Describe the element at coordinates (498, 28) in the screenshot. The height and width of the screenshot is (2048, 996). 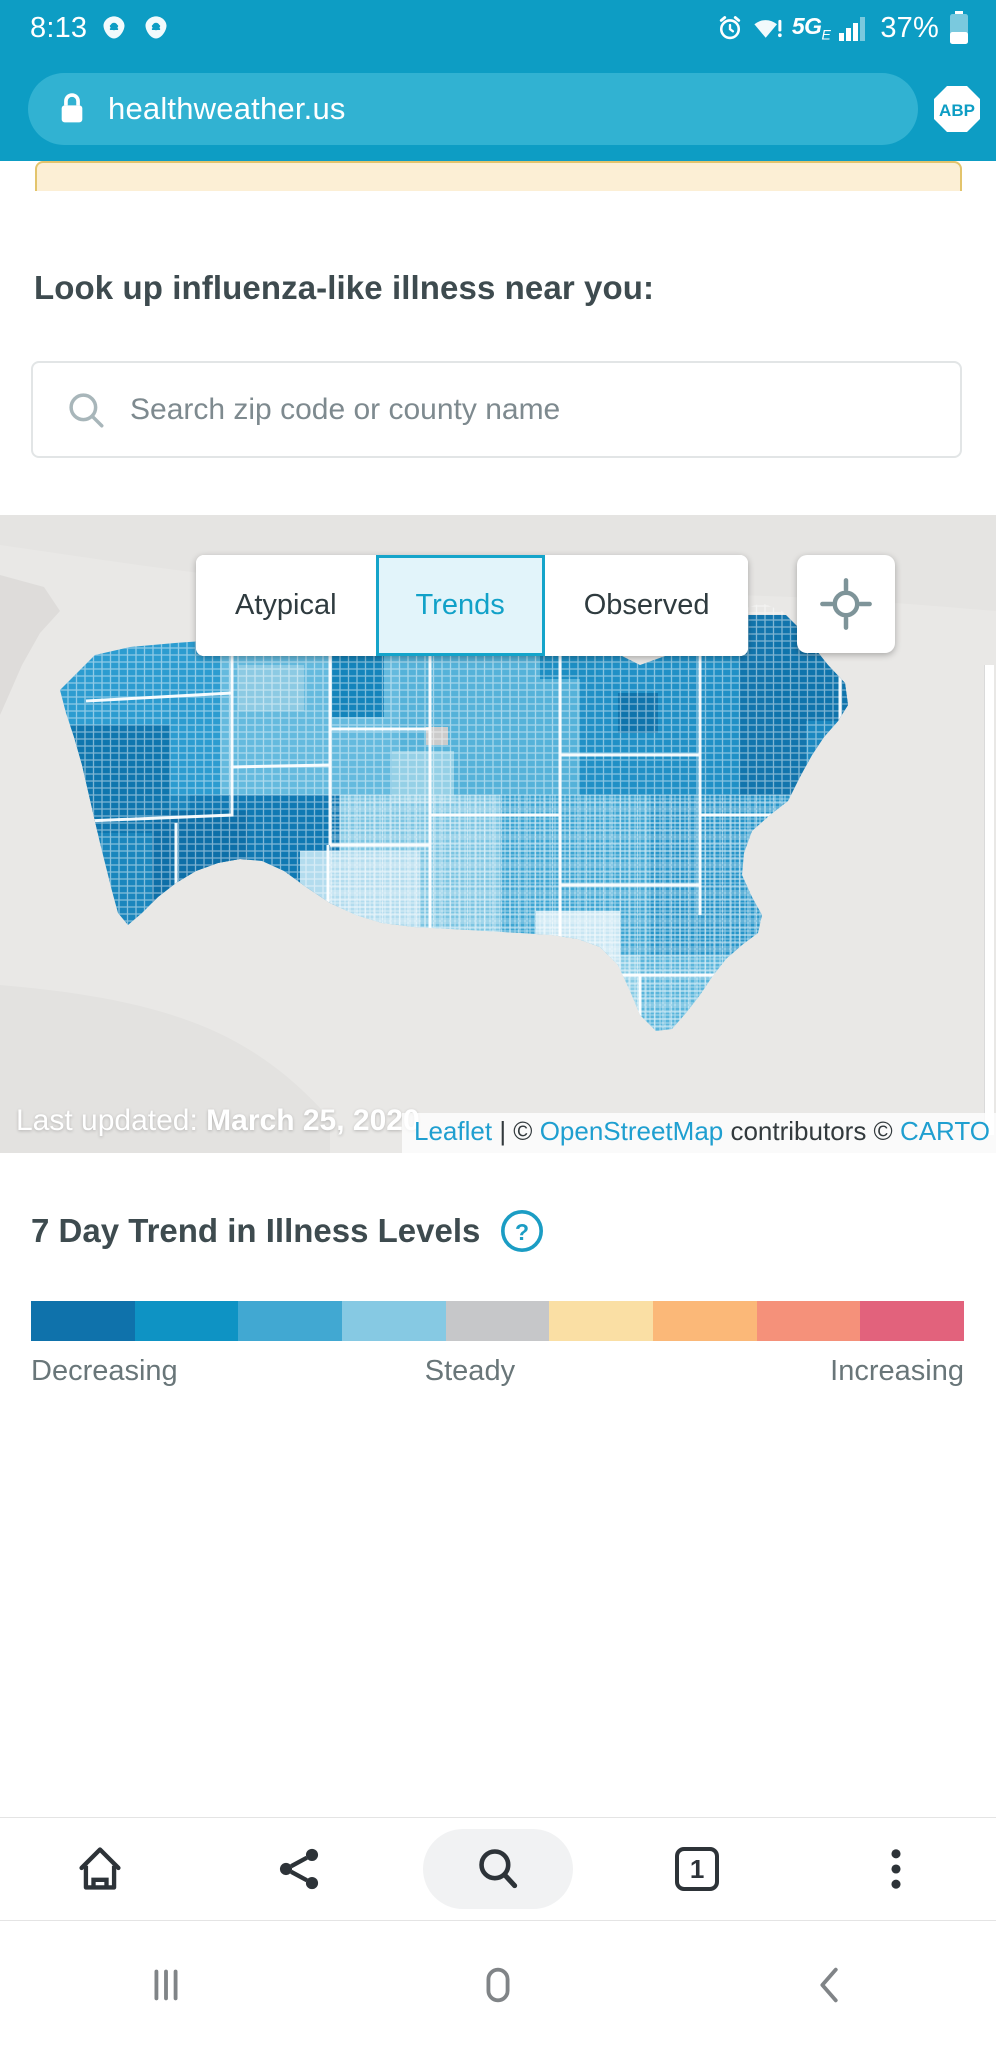
I see `status-bar: 8:13 5GE 37%` at that location.